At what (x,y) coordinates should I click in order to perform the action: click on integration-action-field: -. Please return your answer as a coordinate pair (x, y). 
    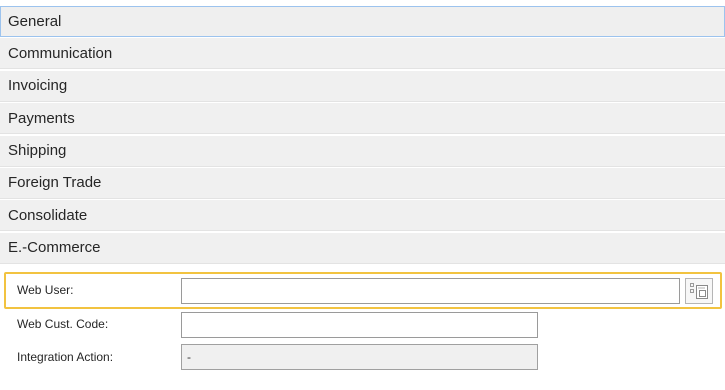
    Looking at the image, I should click on (359, 357).